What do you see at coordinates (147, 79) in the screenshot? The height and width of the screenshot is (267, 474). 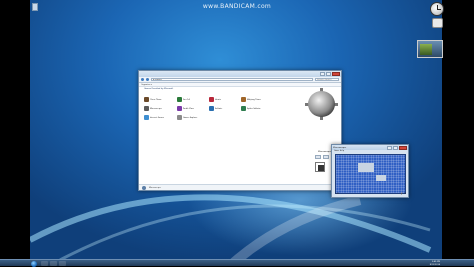 I see `forward-icon` at bounding box center [147, 79].